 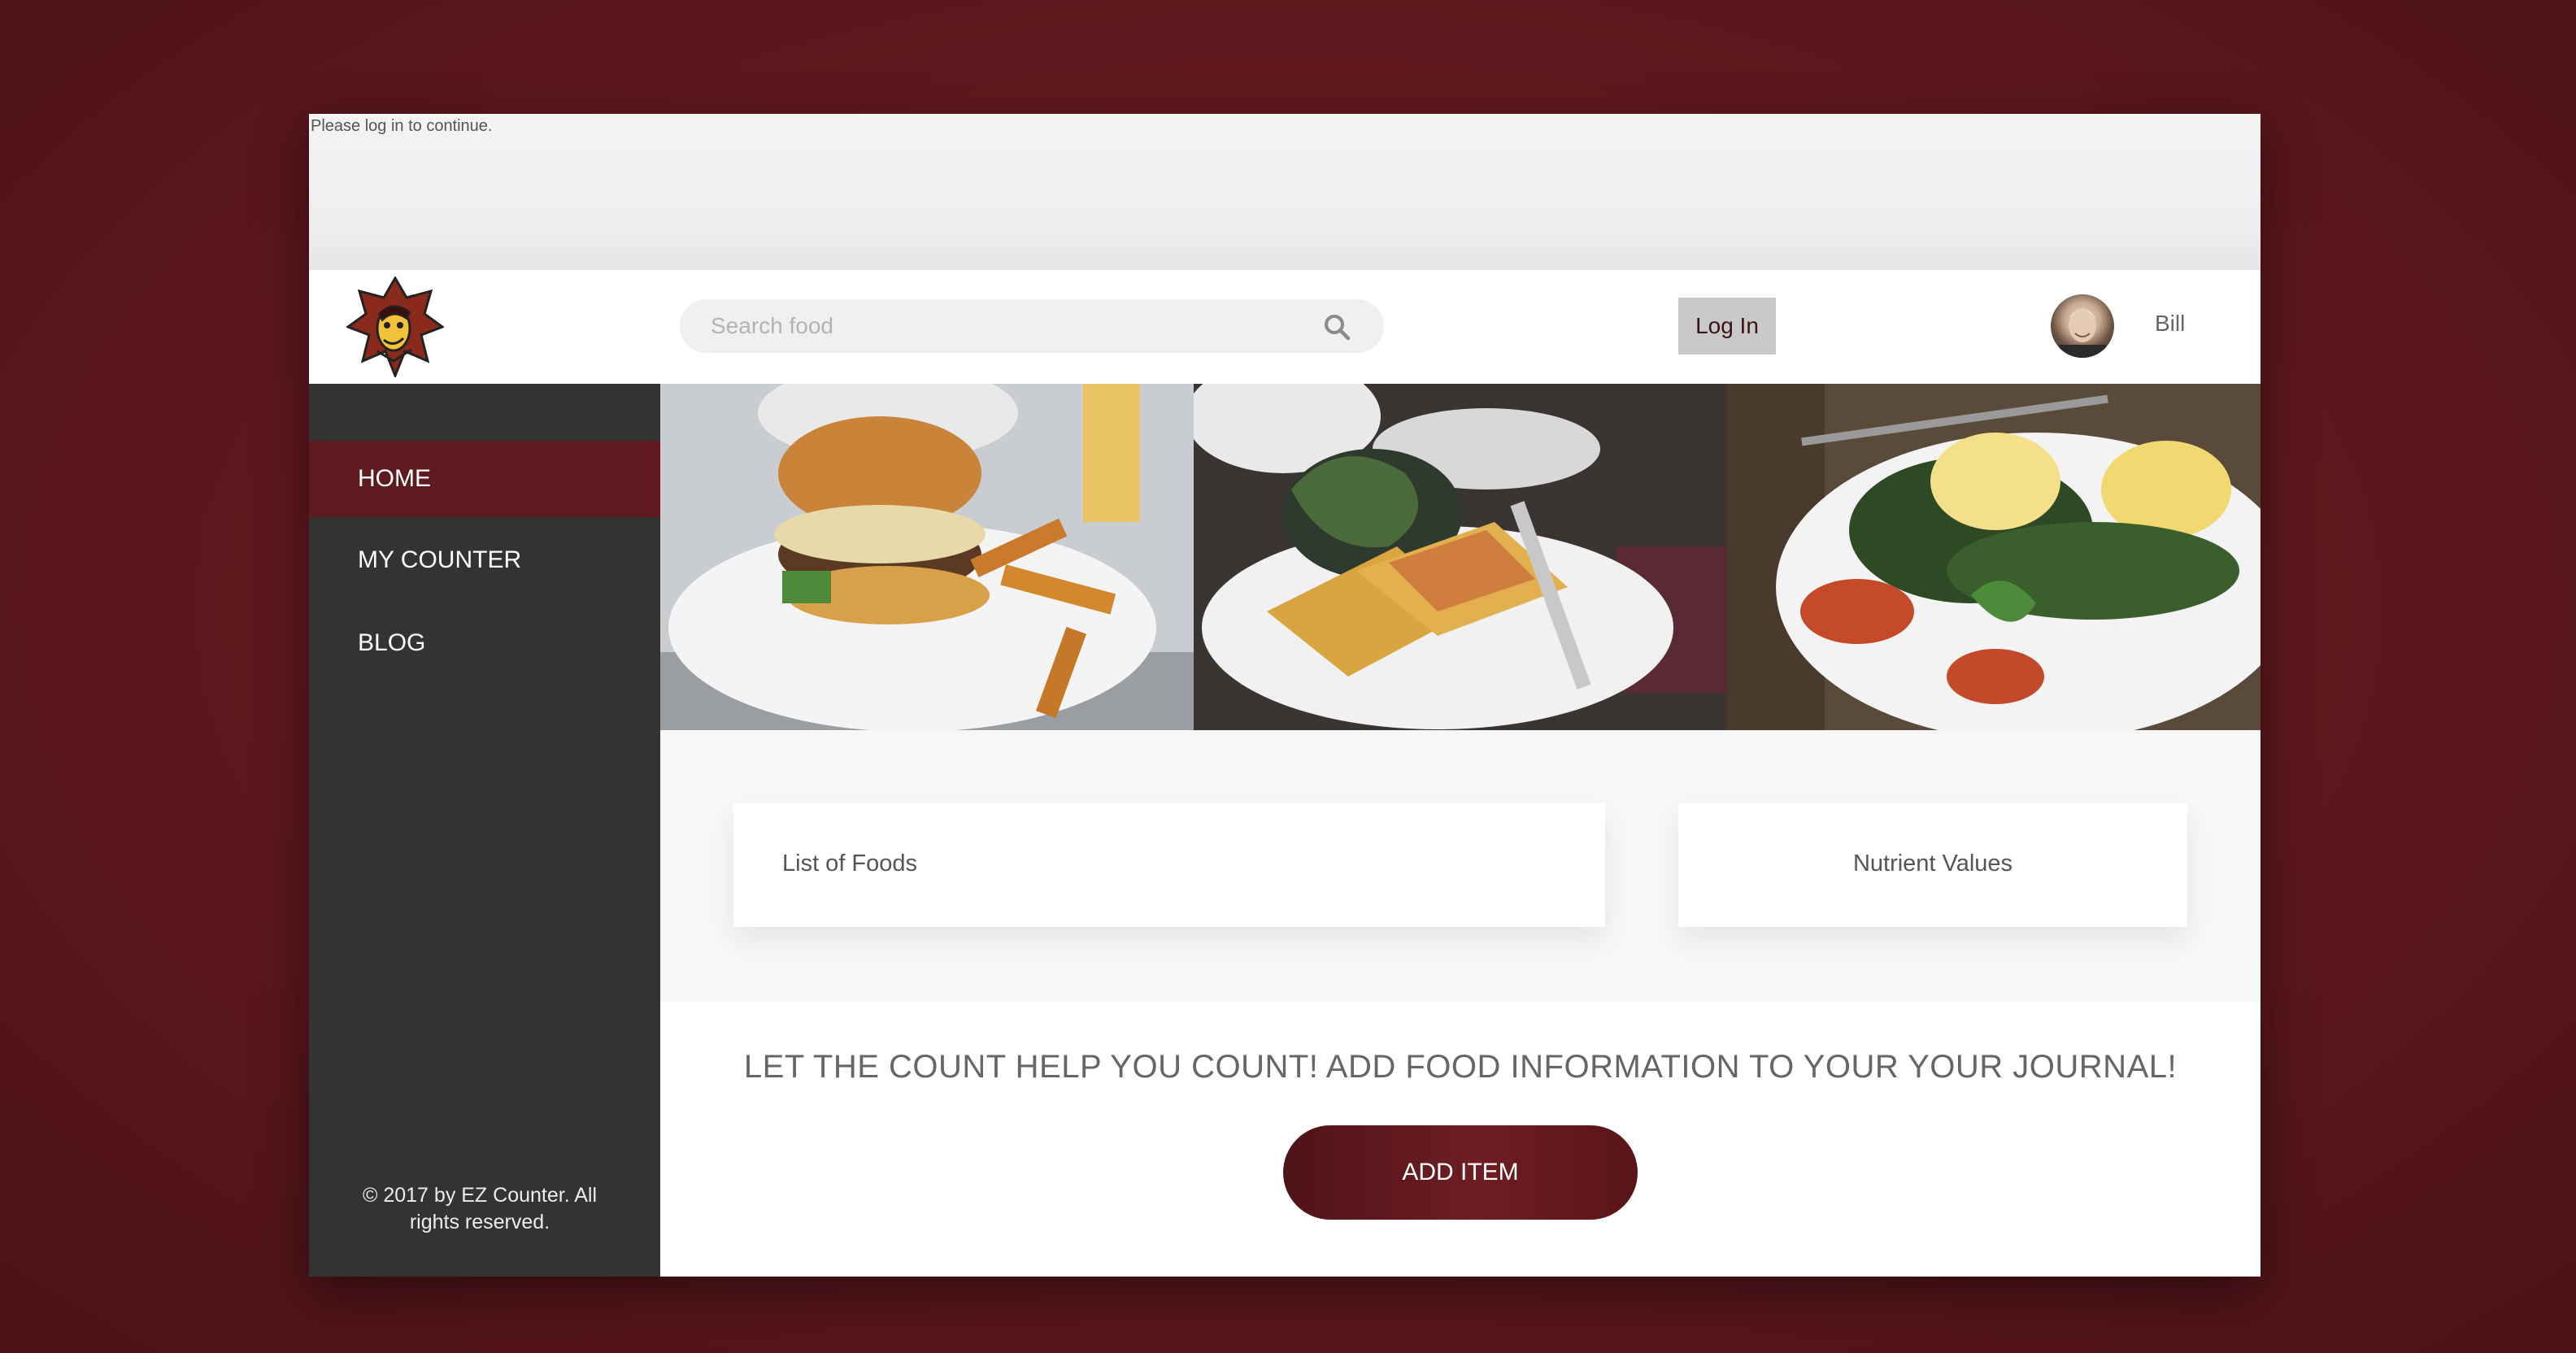 I want to click on sidebar-item-label: HOME, so click(x=394, y=478).